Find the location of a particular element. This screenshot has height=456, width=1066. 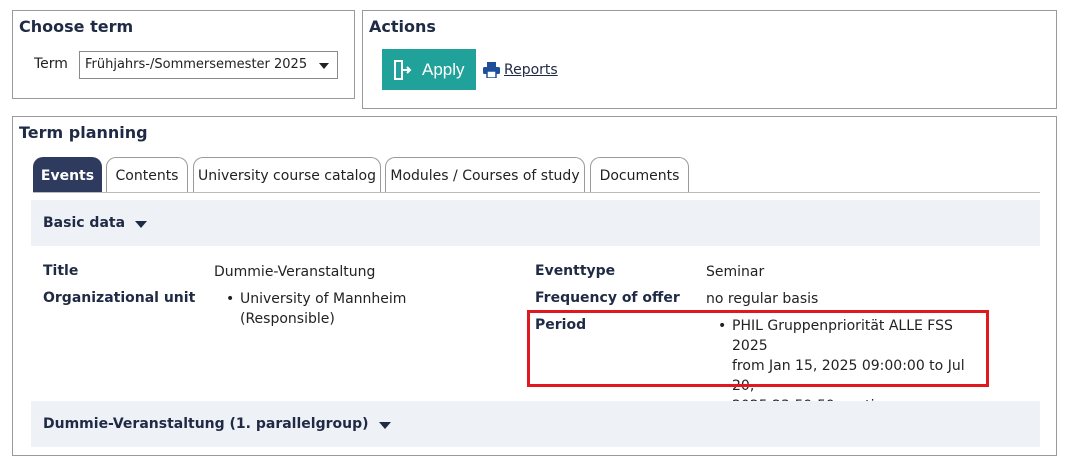

frequency-label: Frequency of offer is located at coordinates (607, 298).